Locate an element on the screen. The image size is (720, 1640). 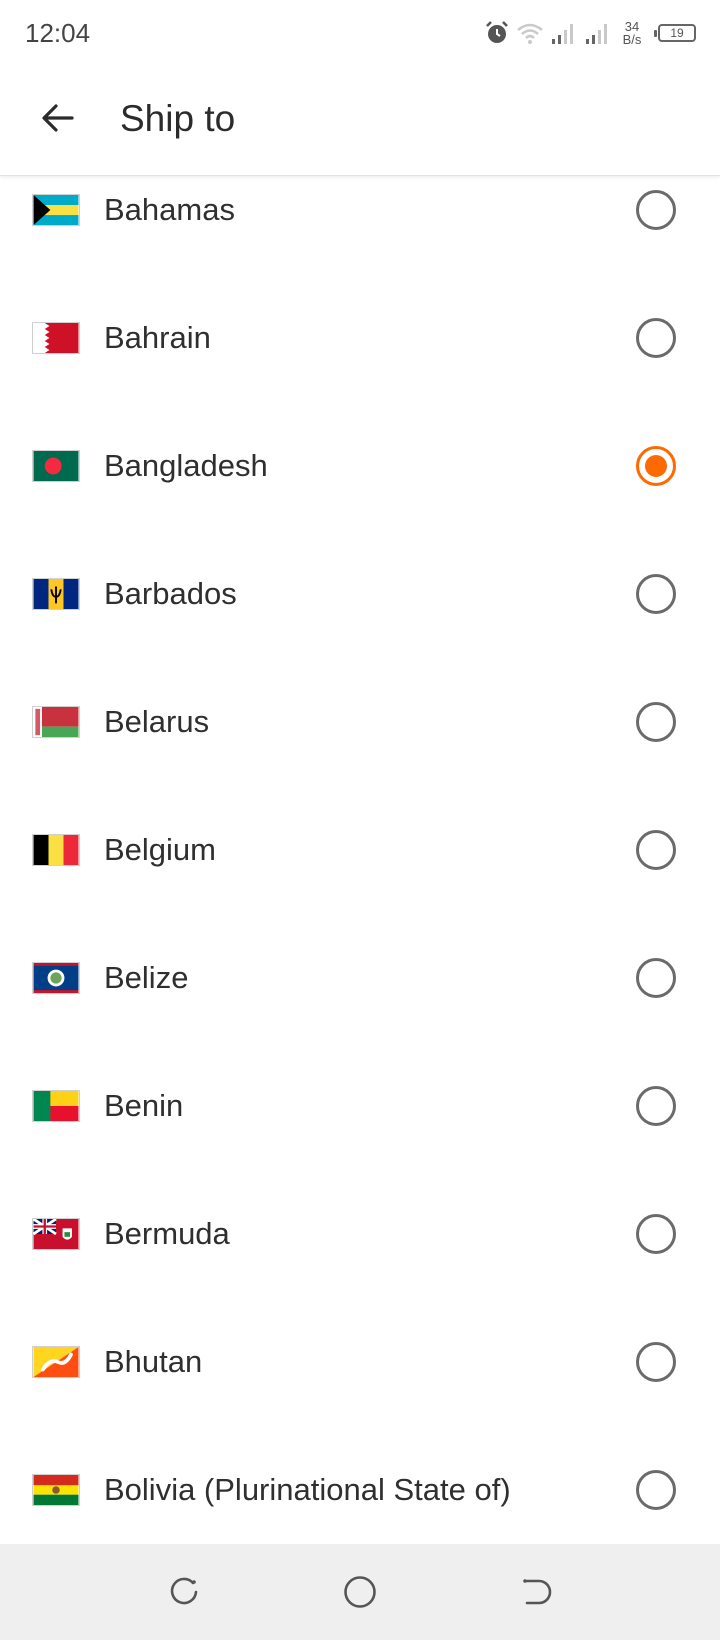
bahamas-flag-icon is located at coordinates (56, 210).